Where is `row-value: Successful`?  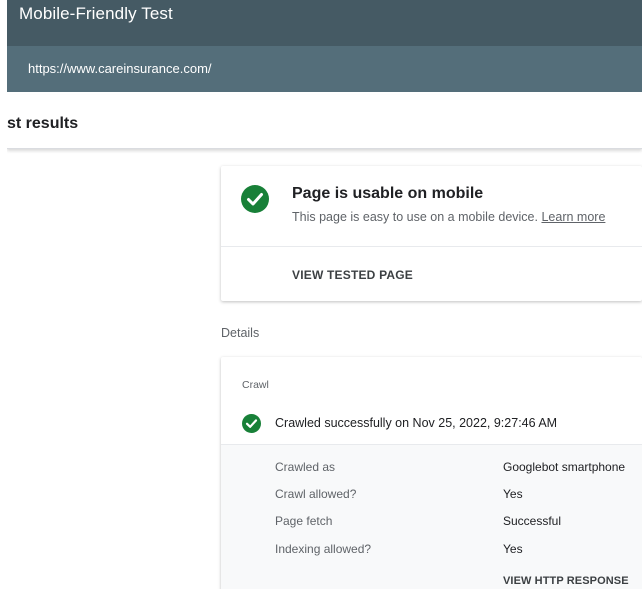 row-value: Successful is located at coordinates (532, 521).